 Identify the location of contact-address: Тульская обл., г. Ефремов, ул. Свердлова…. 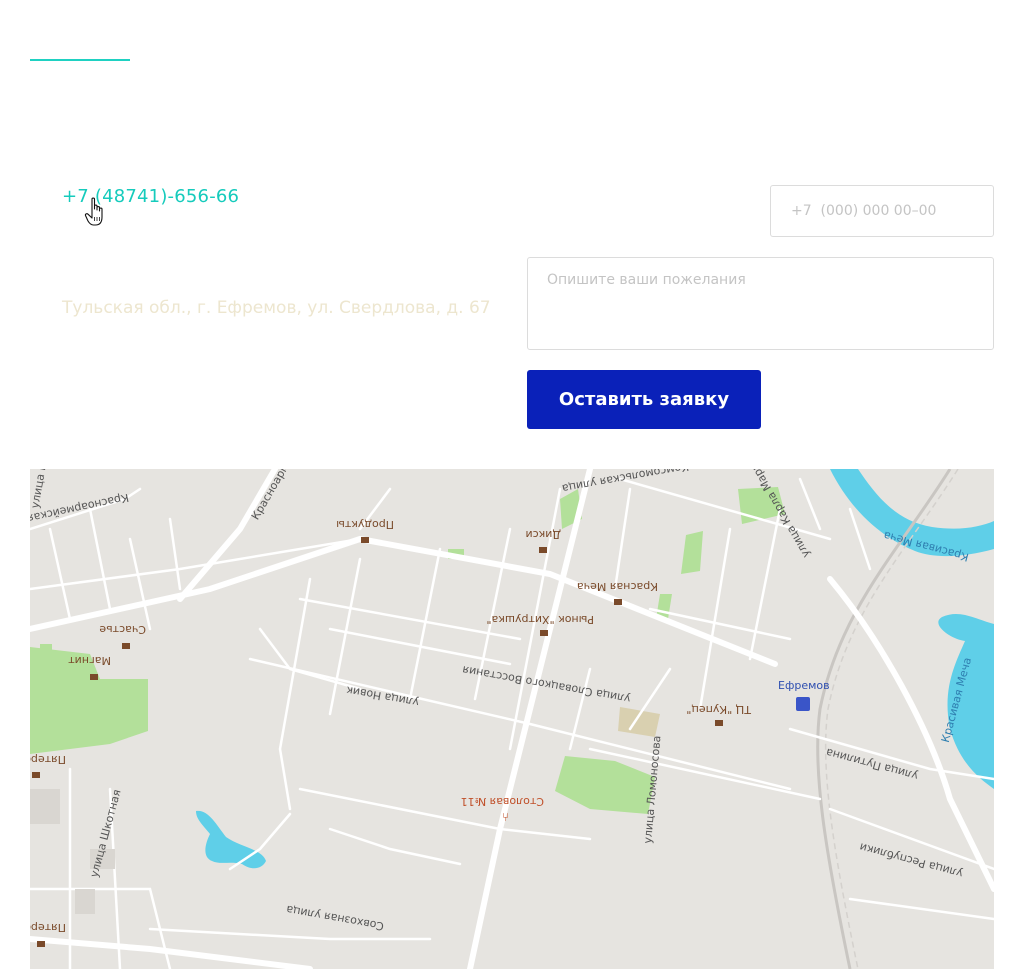
(276, 308).